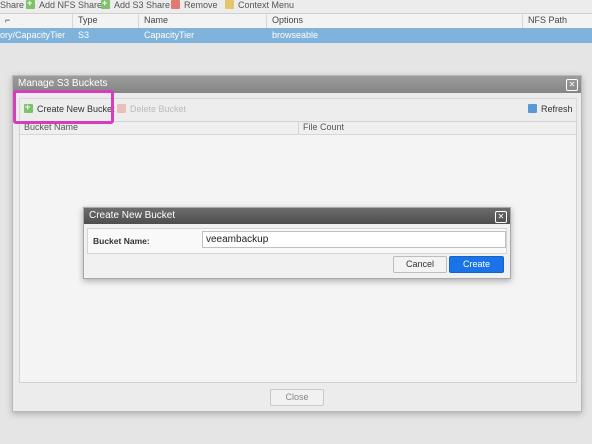 Image resolution: width=592 pixels, height=444 pixels. I want to click on column-header-path: ⌐, so click(5, 21).